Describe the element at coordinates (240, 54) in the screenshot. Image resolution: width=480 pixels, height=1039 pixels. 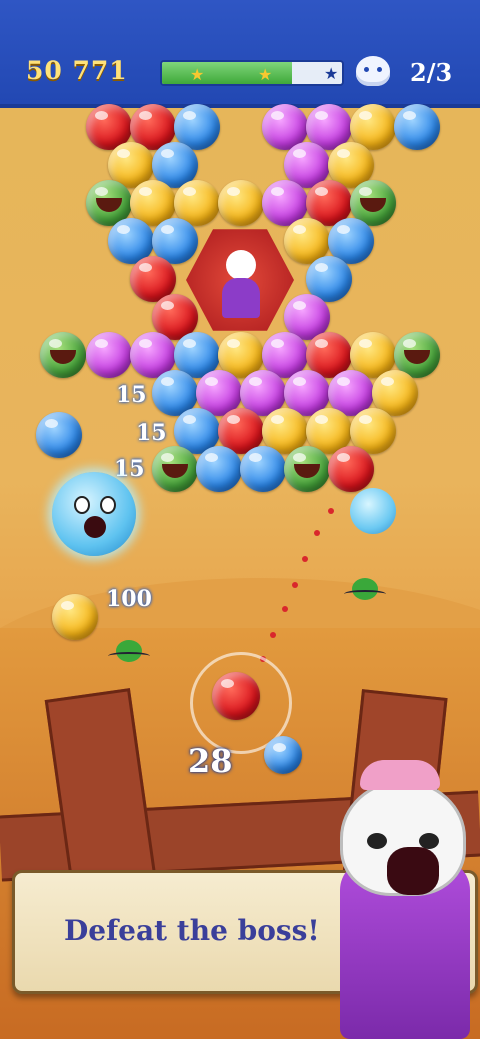
I see `top-hud-bar: 50 771 ★ ★ ★ 2/3` at that location.